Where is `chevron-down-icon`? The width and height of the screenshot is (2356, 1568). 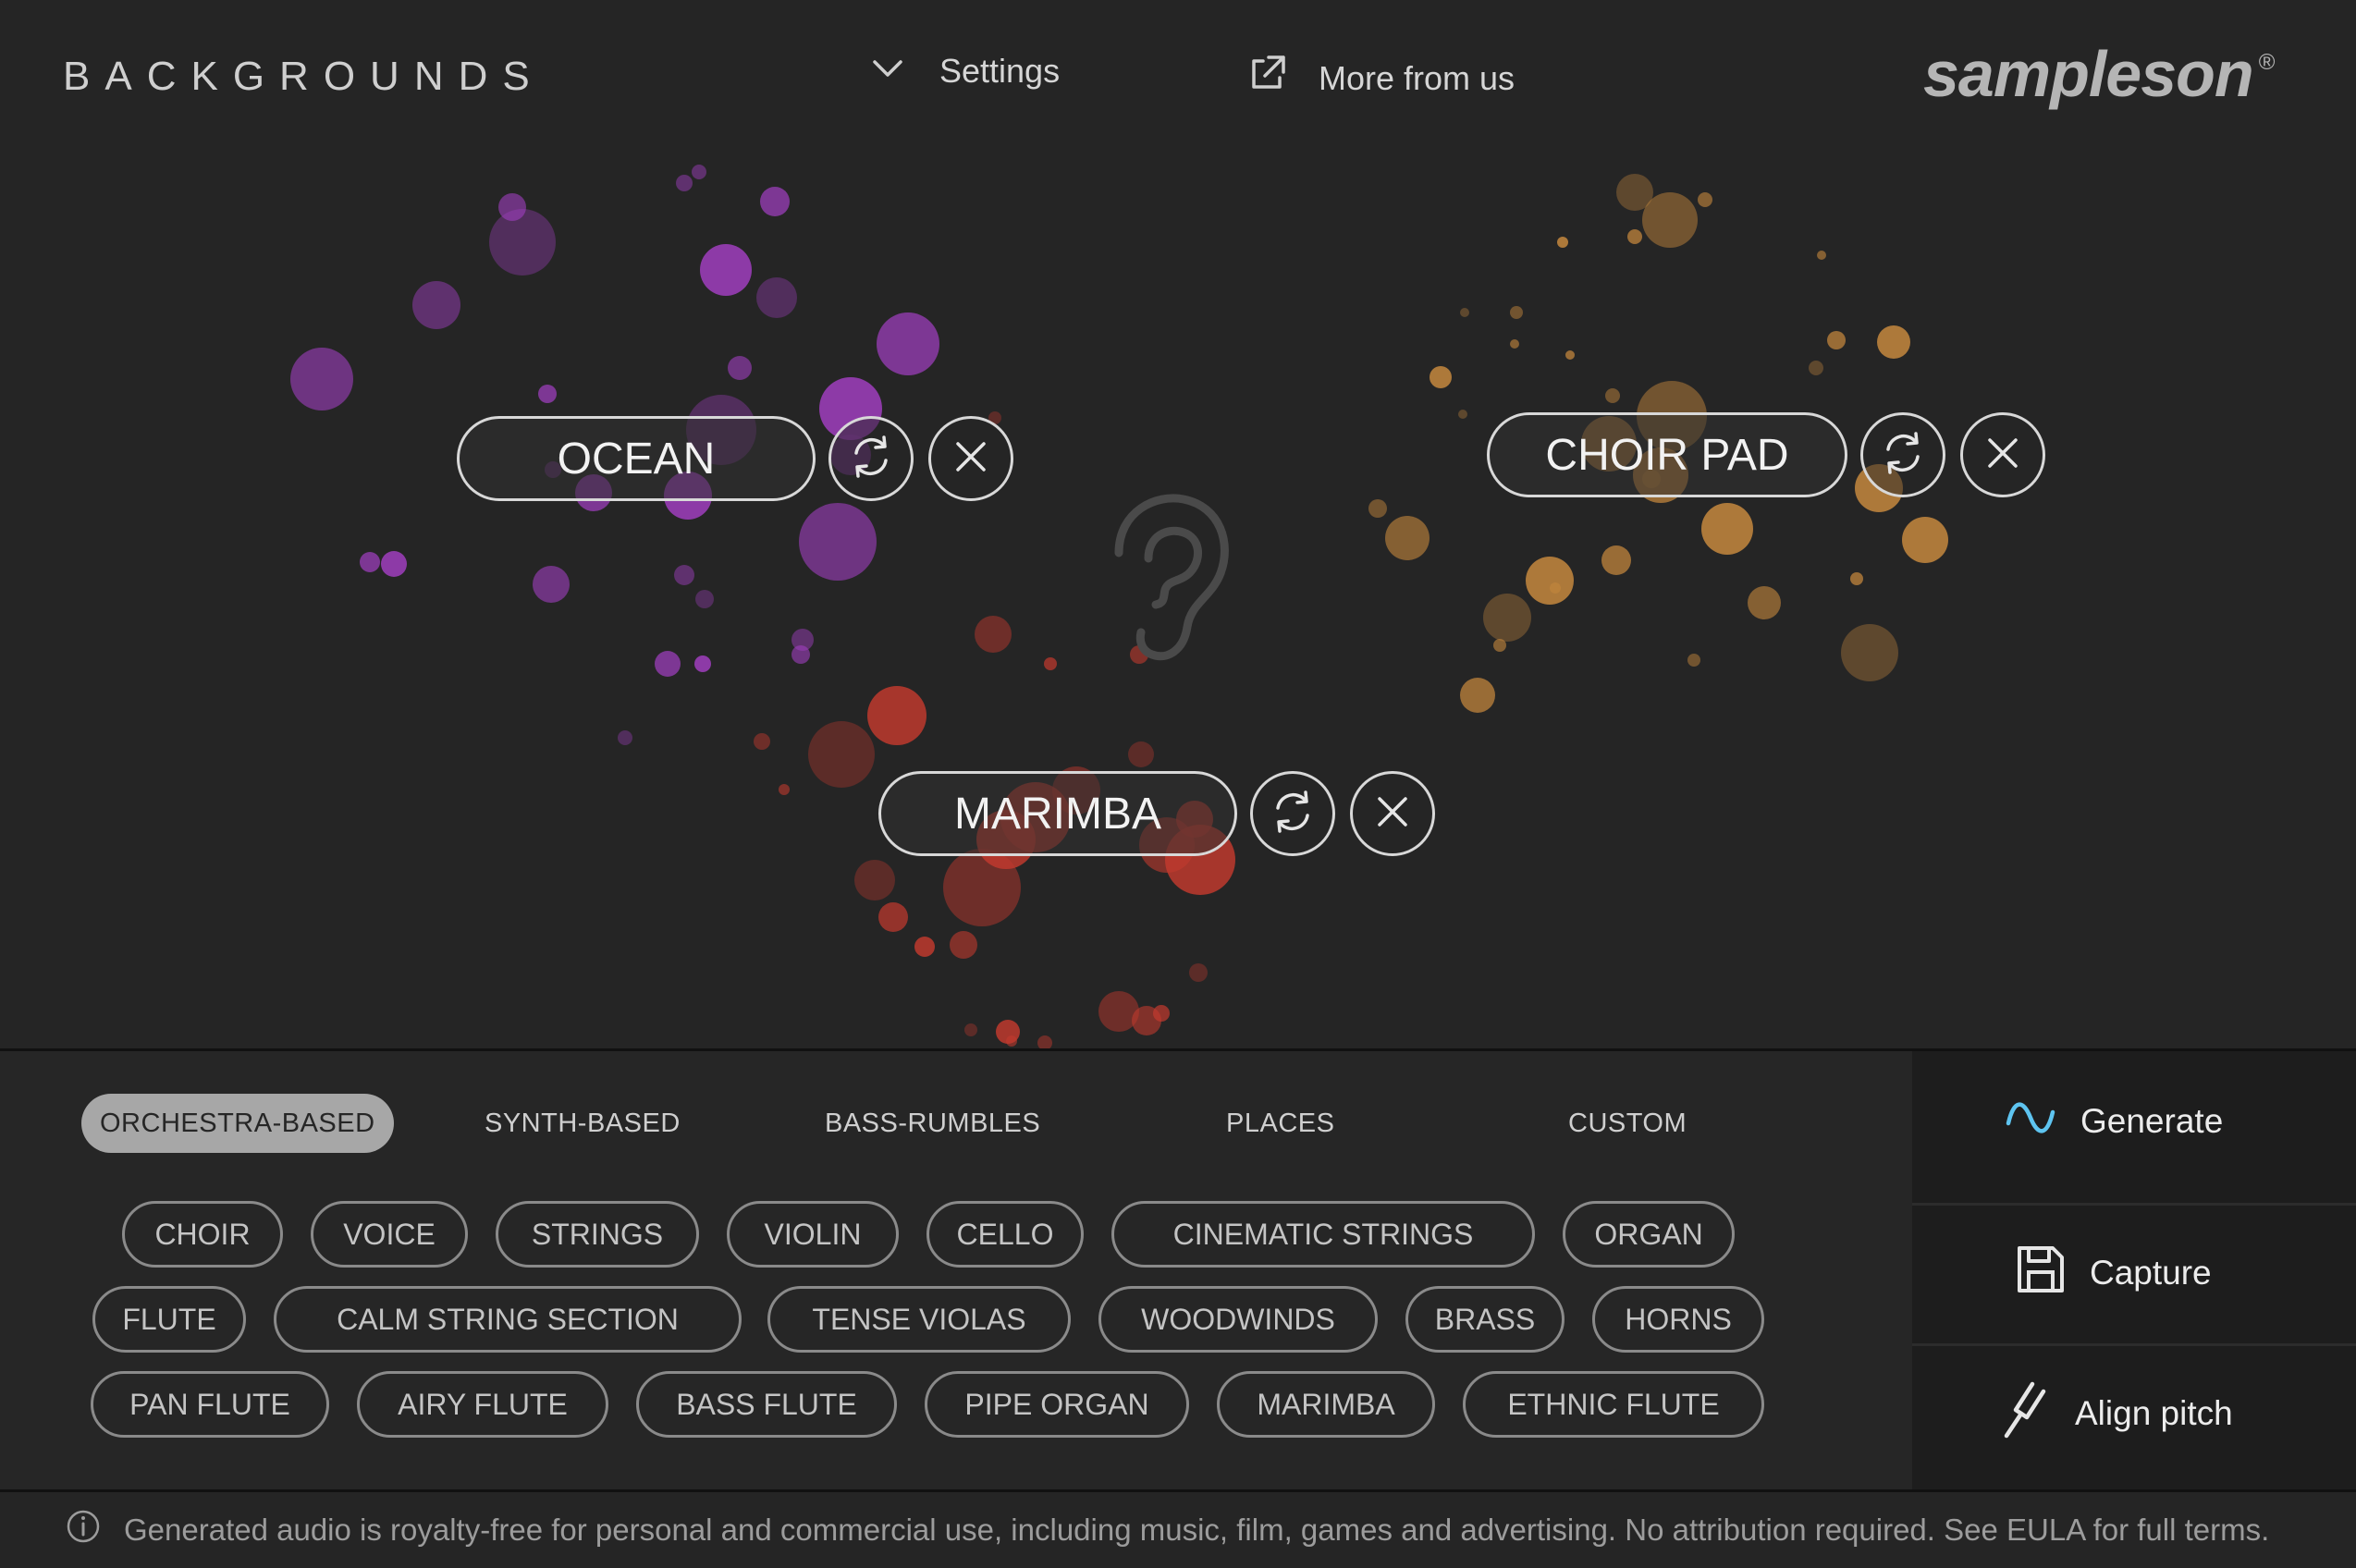
chevron-down-icon is located at coordinates (887, 72).